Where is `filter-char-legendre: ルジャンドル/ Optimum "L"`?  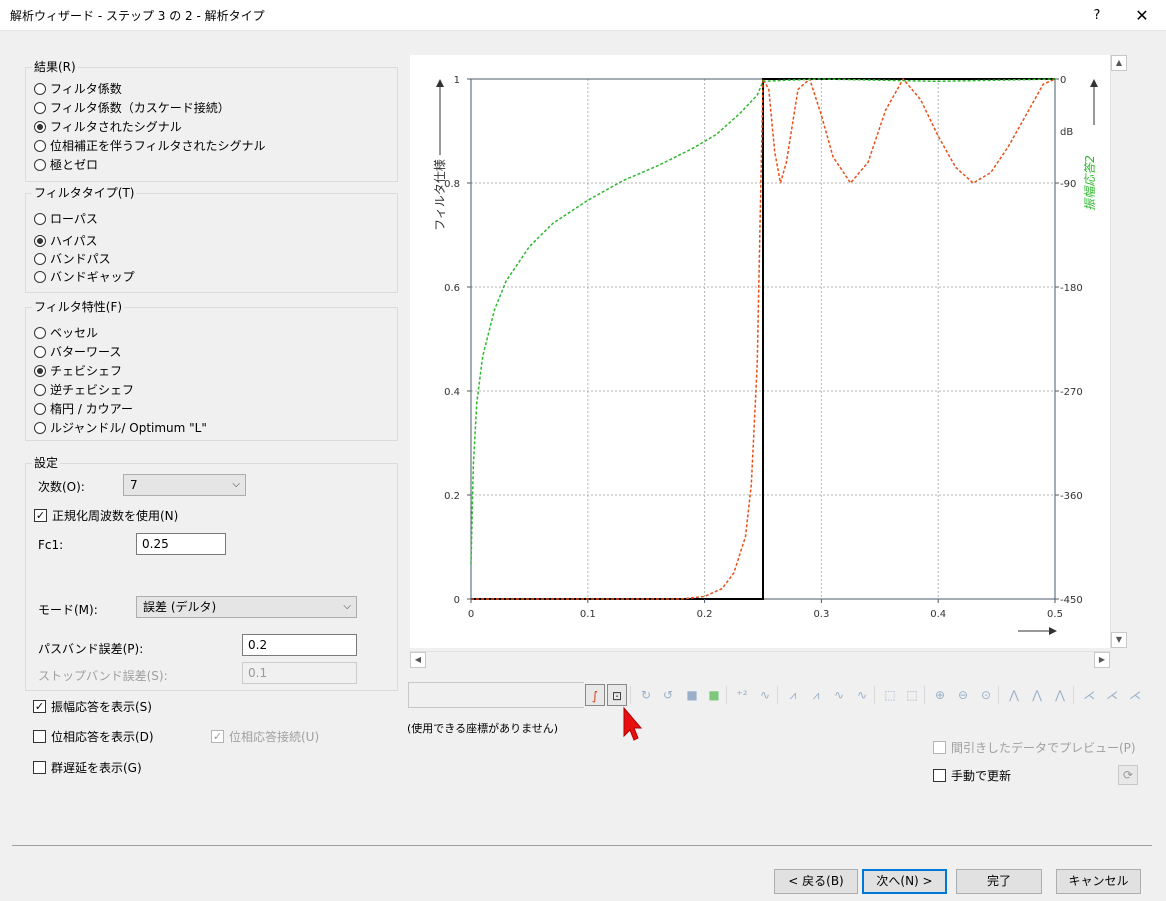
filter-char-legendre: ルジャンドル/ Optimum "L" is located at coordinates (120, 427).